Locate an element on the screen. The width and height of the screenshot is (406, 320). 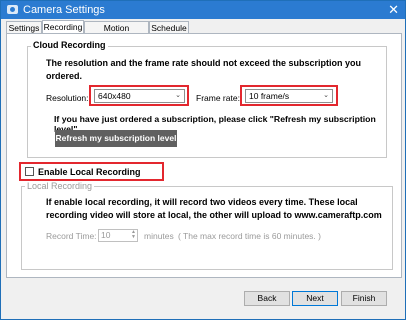
enable-local-recording-checkbox is located at coordinates (29, 171).